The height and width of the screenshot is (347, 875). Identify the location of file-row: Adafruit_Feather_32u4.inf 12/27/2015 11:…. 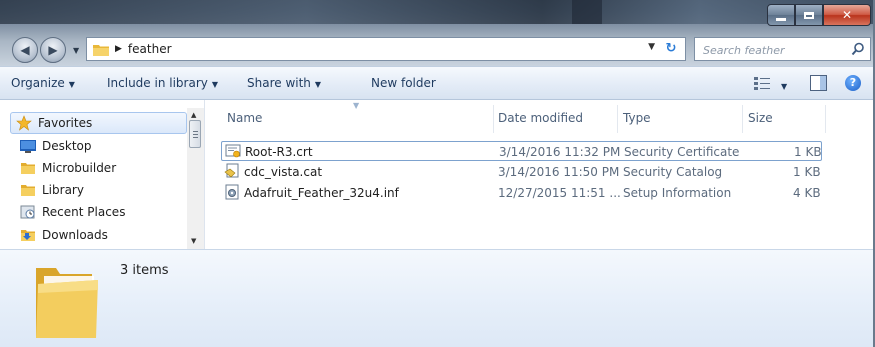
(521, 193).